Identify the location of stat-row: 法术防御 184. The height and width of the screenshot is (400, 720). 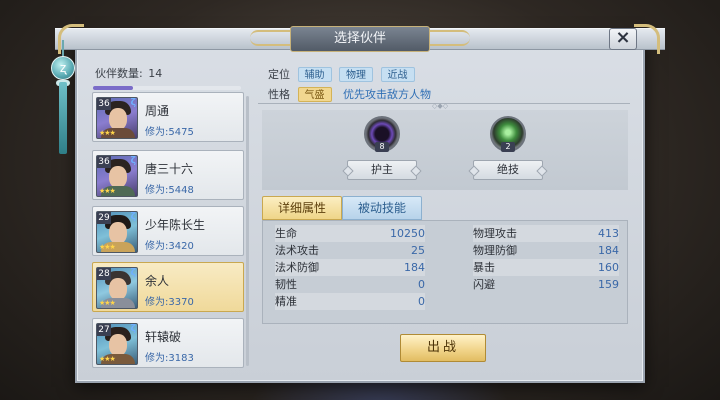
(350, 267).